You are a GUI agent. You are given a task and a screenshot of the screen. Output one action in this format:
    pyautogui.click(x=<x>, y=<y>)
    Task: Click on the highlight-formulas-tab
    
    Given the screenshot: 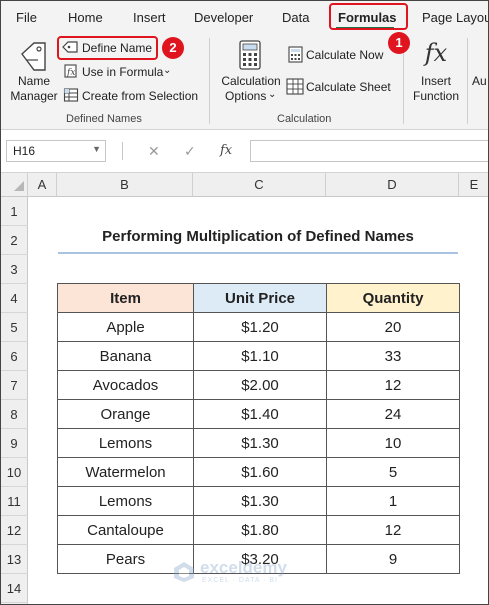 What is the action you would take?
    pyautogui.click(x=368, y=16)
    